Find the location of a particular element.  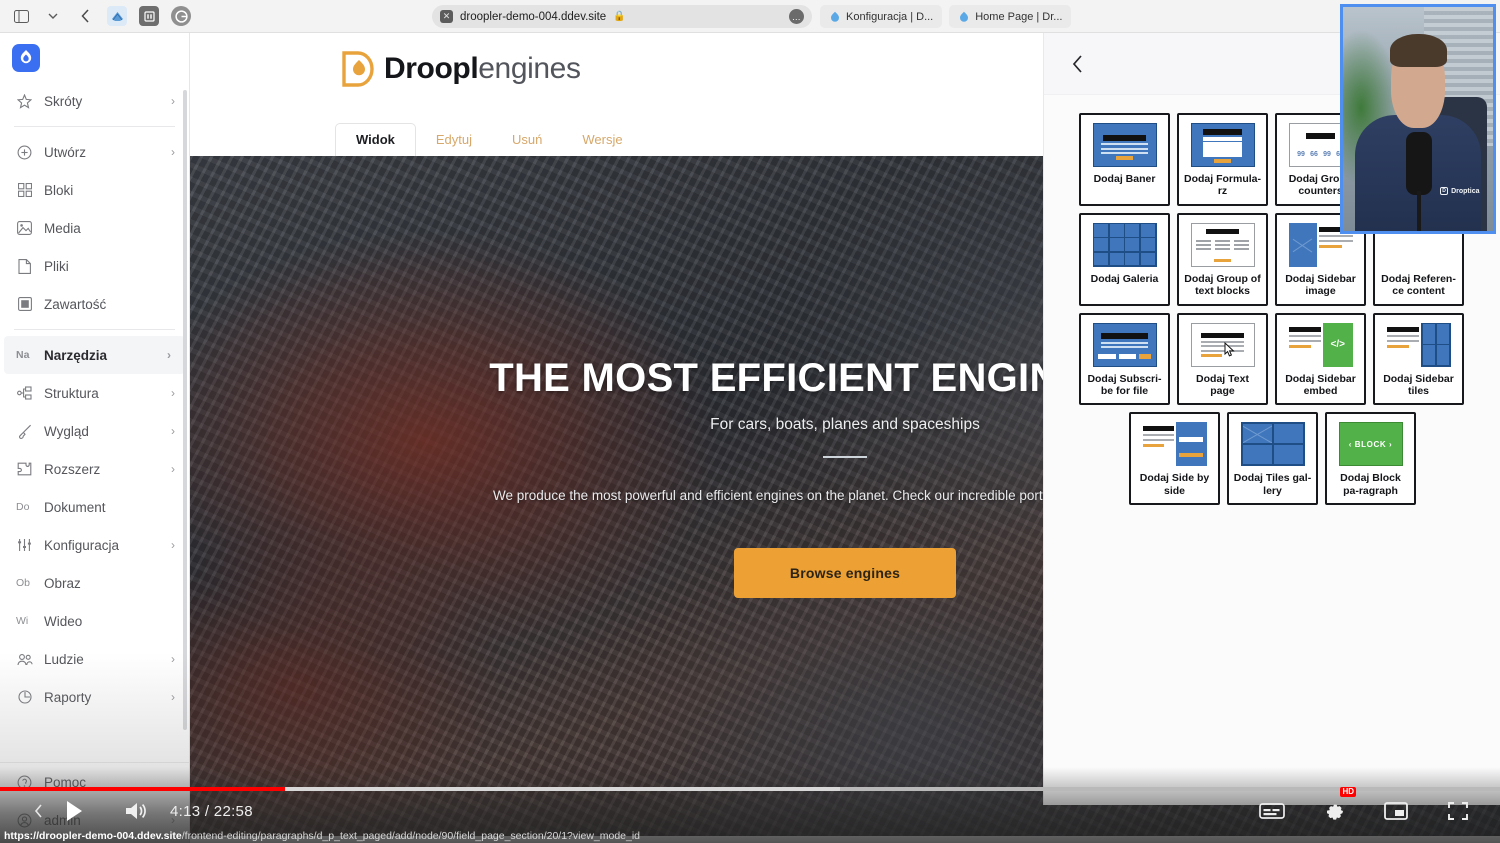

add-baner-tile: Dodaj Baner is located at coordinates (1124, 159).